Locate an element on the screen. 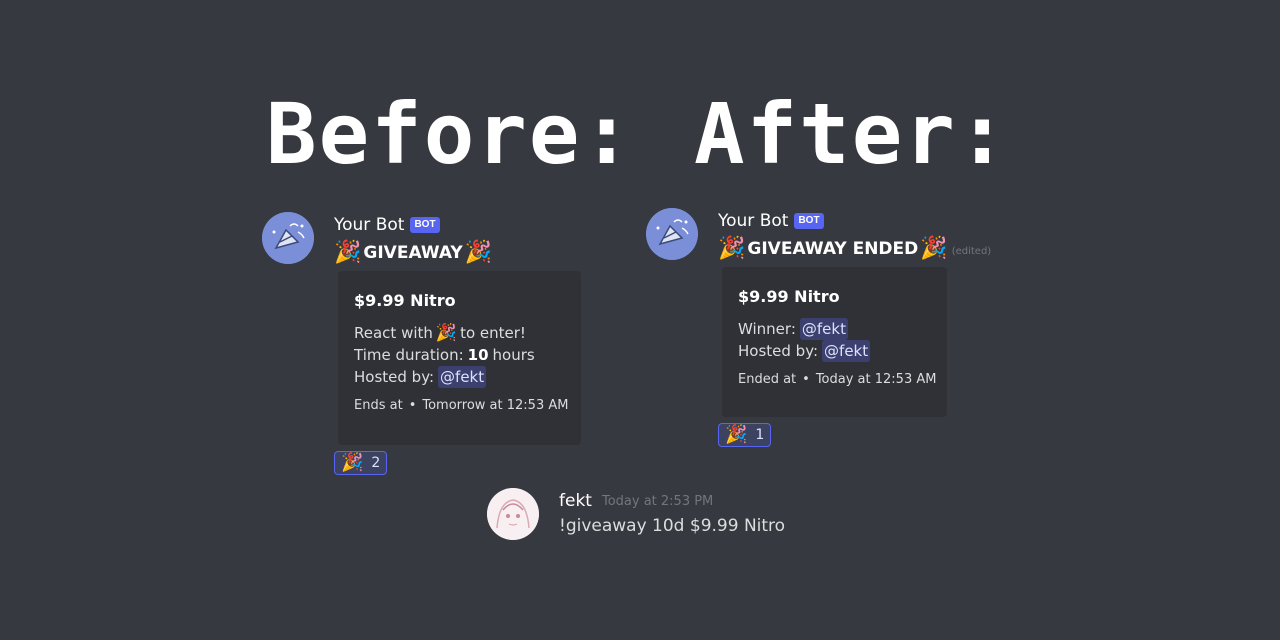 The image size is (1280, 640). message-content: !giveaway 10d $9.99 Nitro is located at coordinates (672, 526).